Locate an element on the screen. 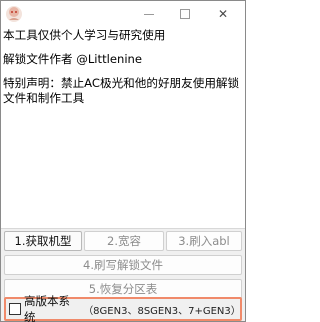  maximize-button is located at coordinates (185, 14).